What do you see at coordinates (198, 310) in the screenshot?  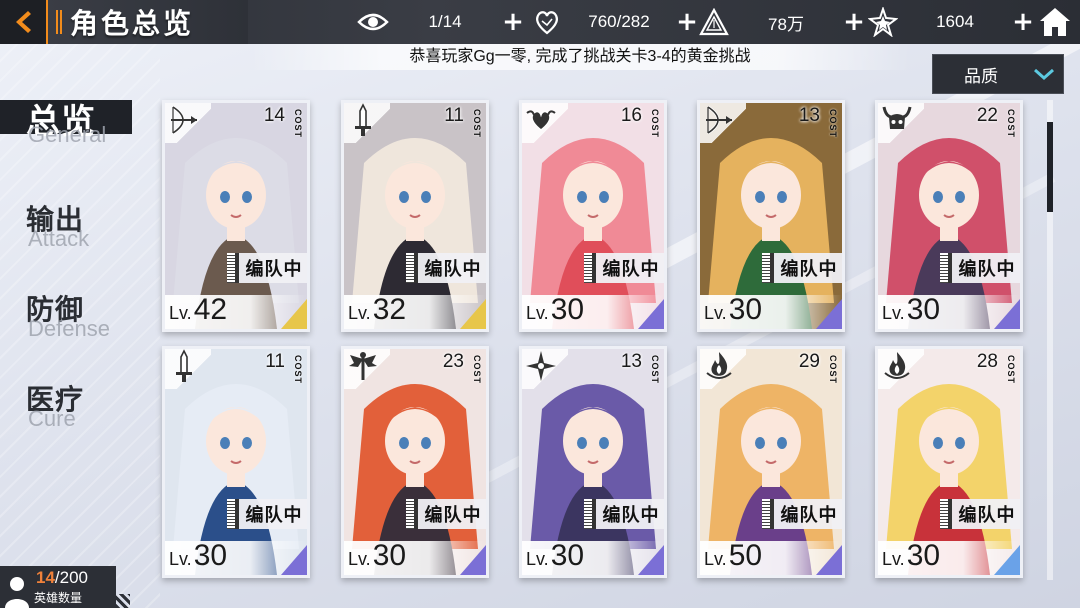 I see `level-display: Lv. 42` at bounding box center [198, 310].